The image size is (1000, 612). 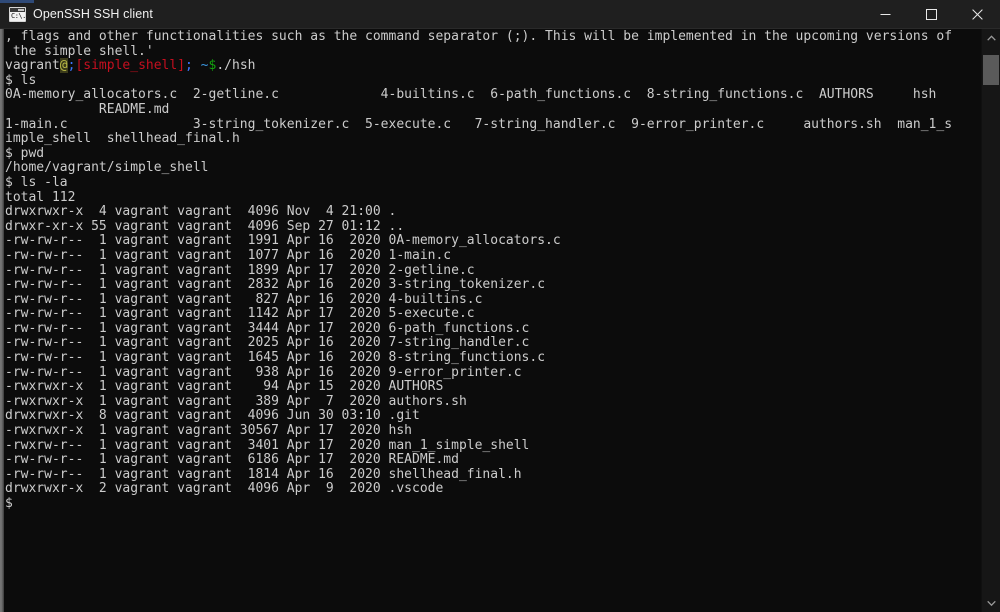 I want to click on prompt-segment: ;, so click(x=189, y=66).